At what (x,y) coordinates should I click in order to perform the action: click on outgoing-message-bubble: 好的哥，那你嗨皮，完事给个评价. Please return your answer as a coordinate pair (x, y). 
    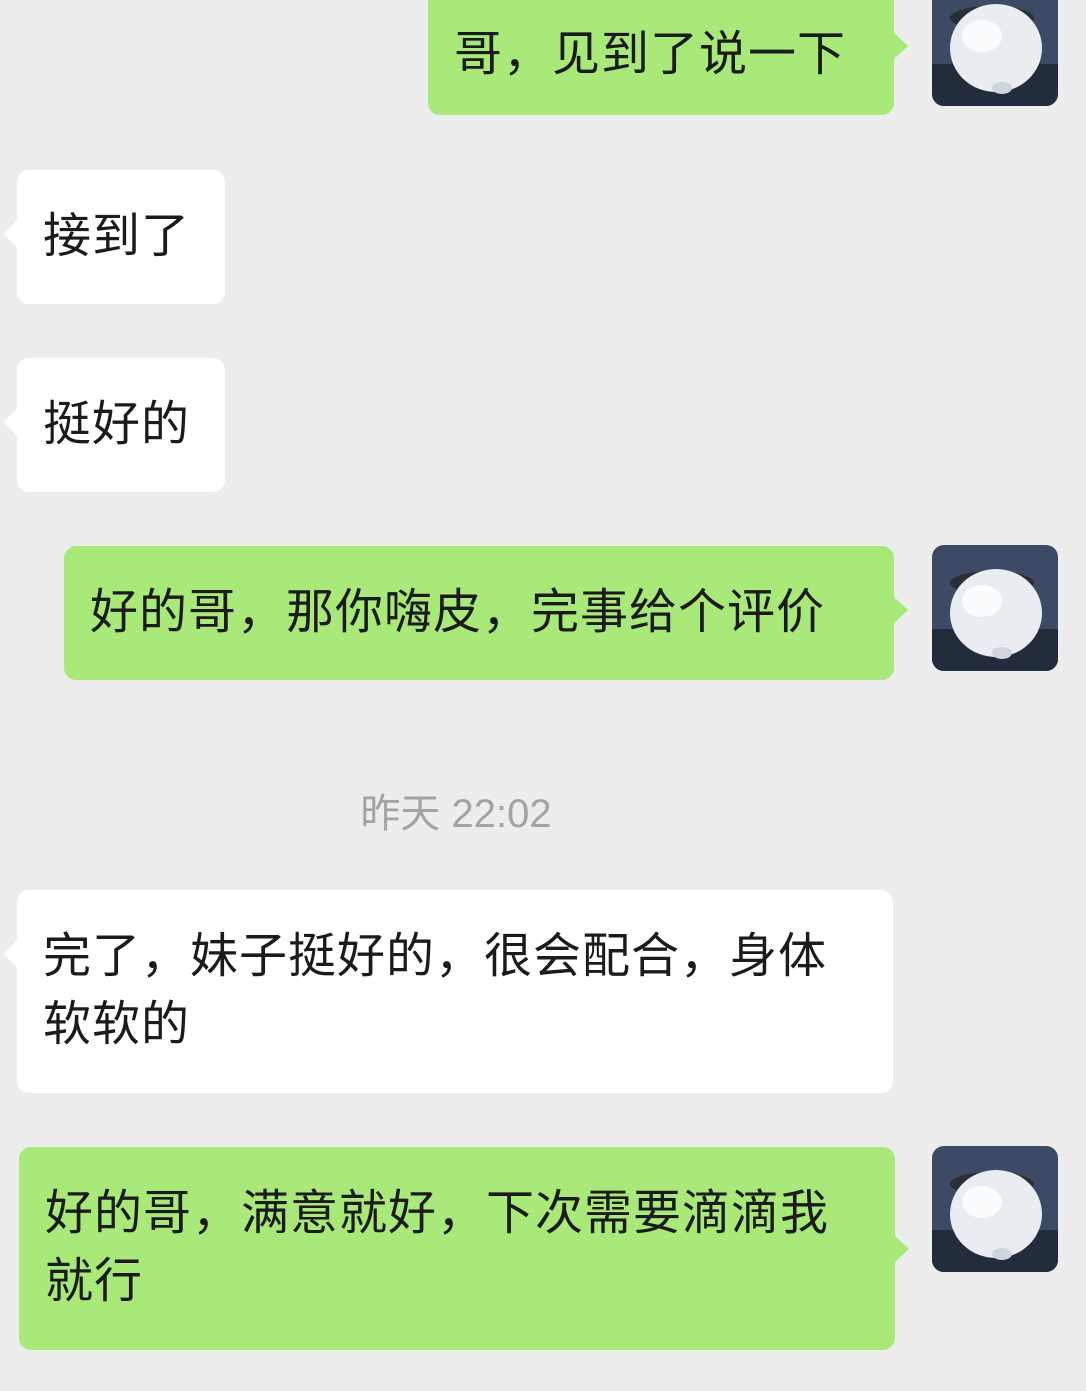
    Looking at the image, I should click on (486, 613).